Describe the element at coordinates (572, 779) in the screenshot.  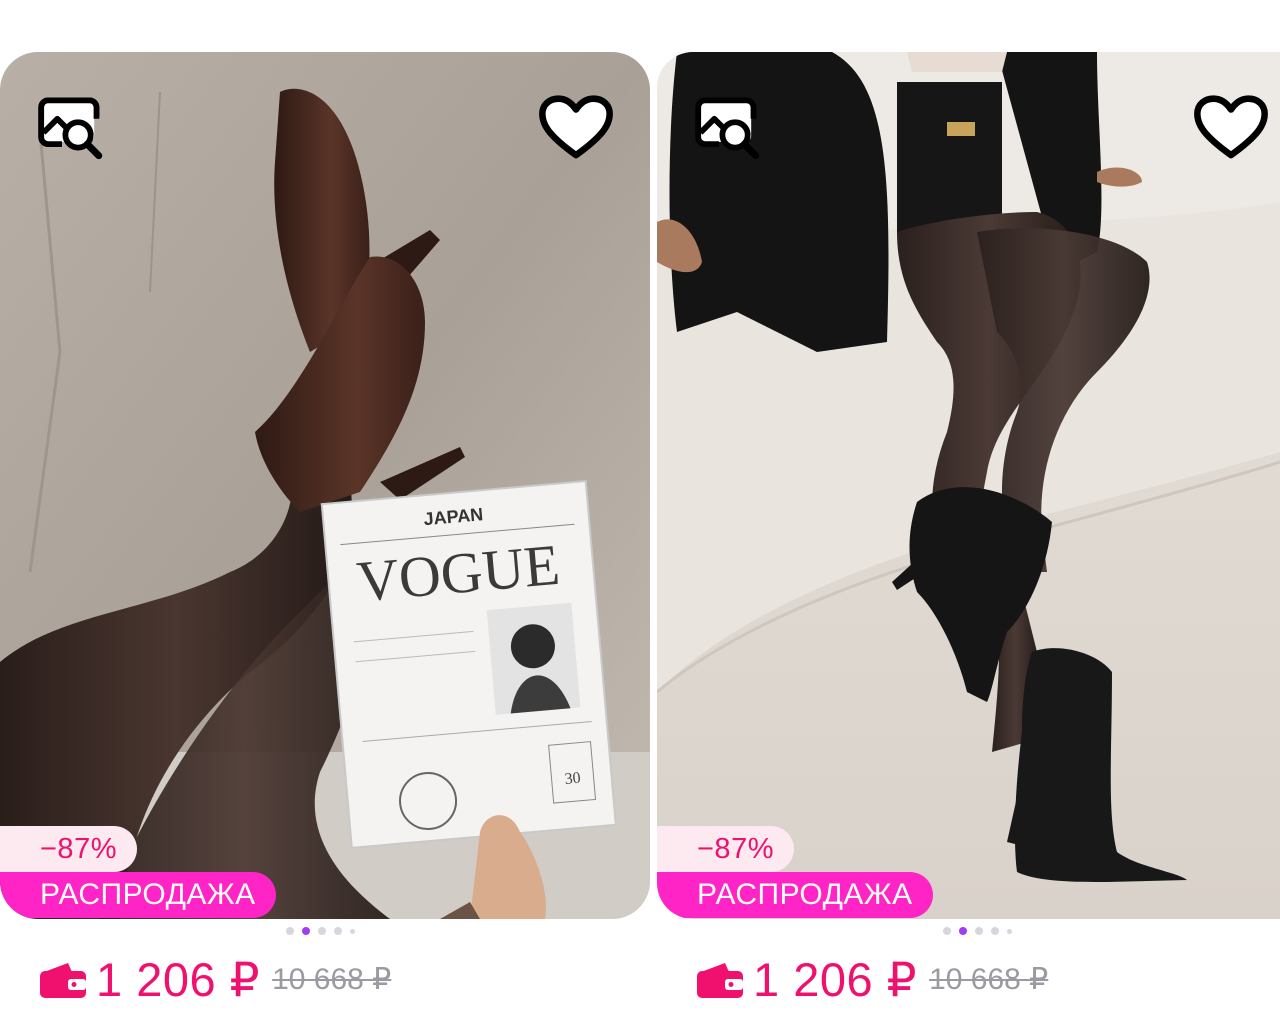
I see `magazine-issue-number: 30` at that location.